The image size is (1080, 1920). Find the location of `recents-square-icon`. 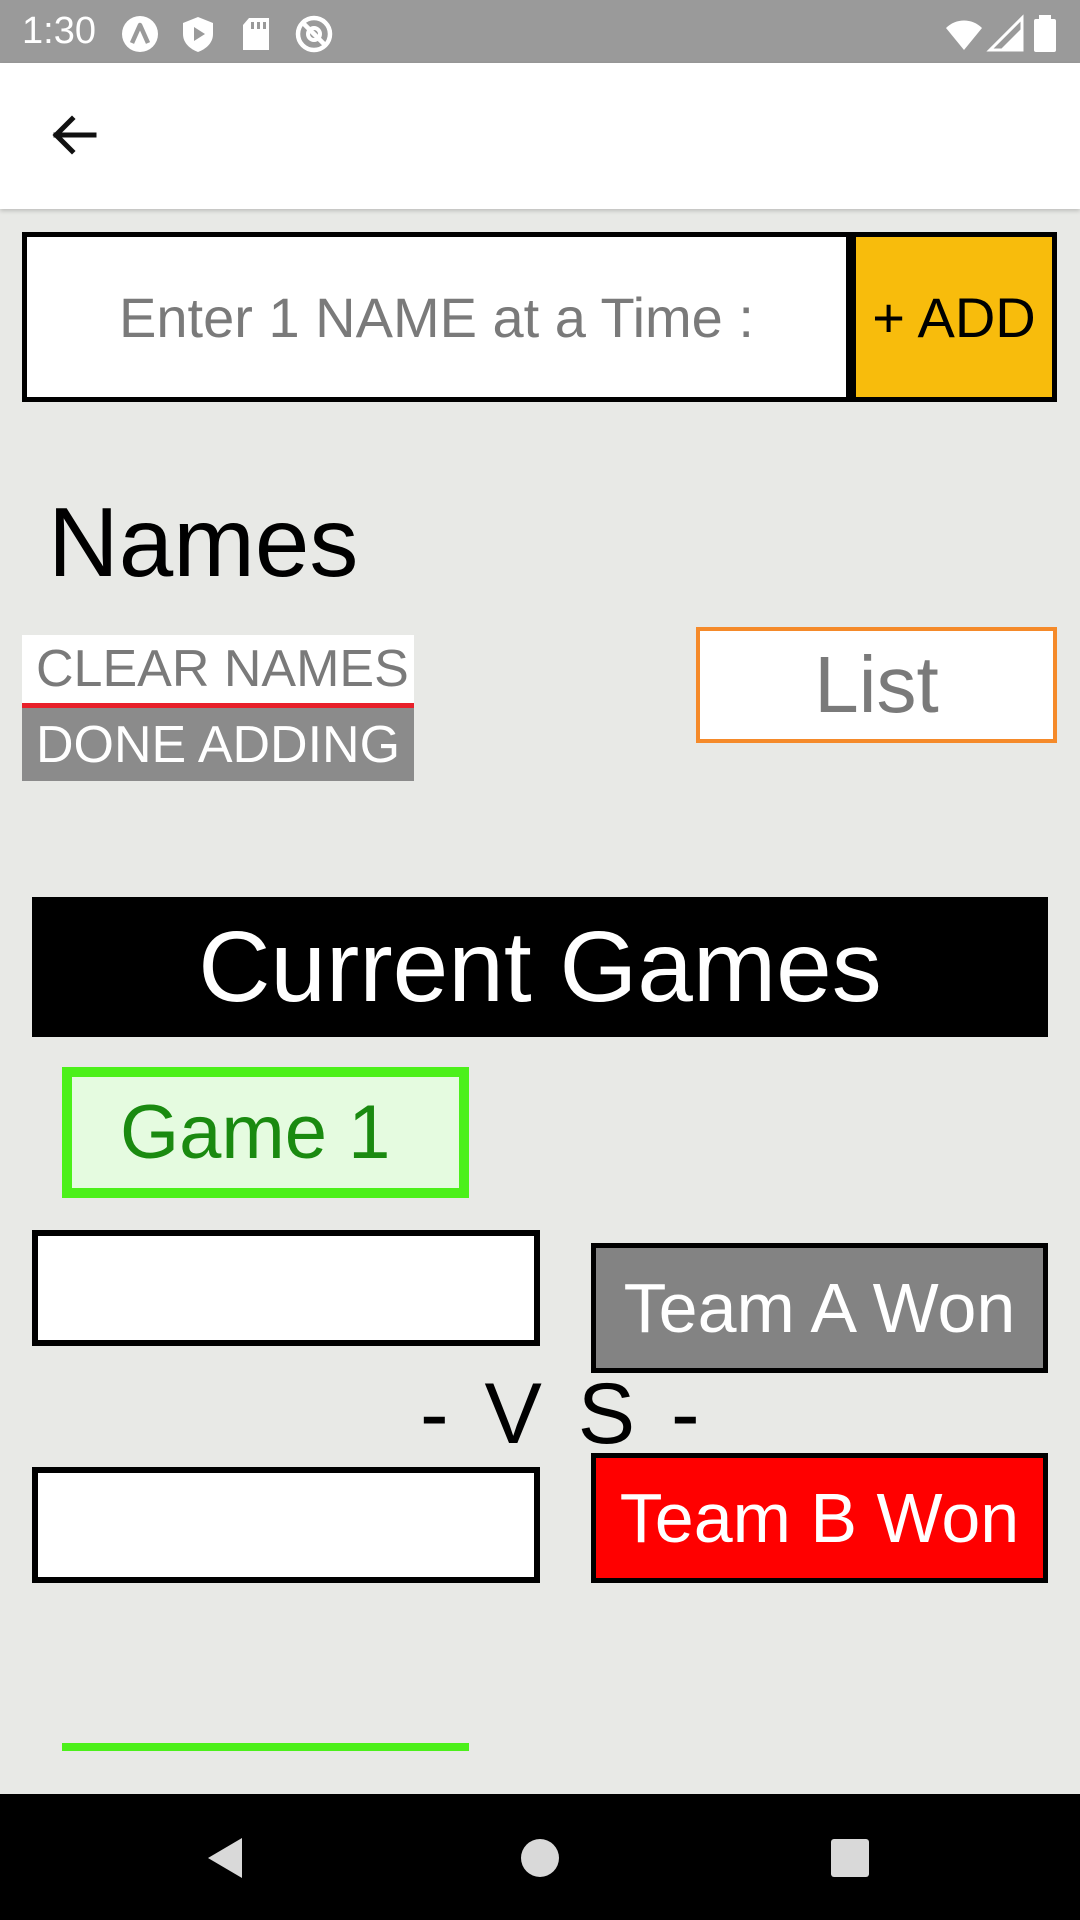

recents-square-icon is located at coordinates (850, 1858).